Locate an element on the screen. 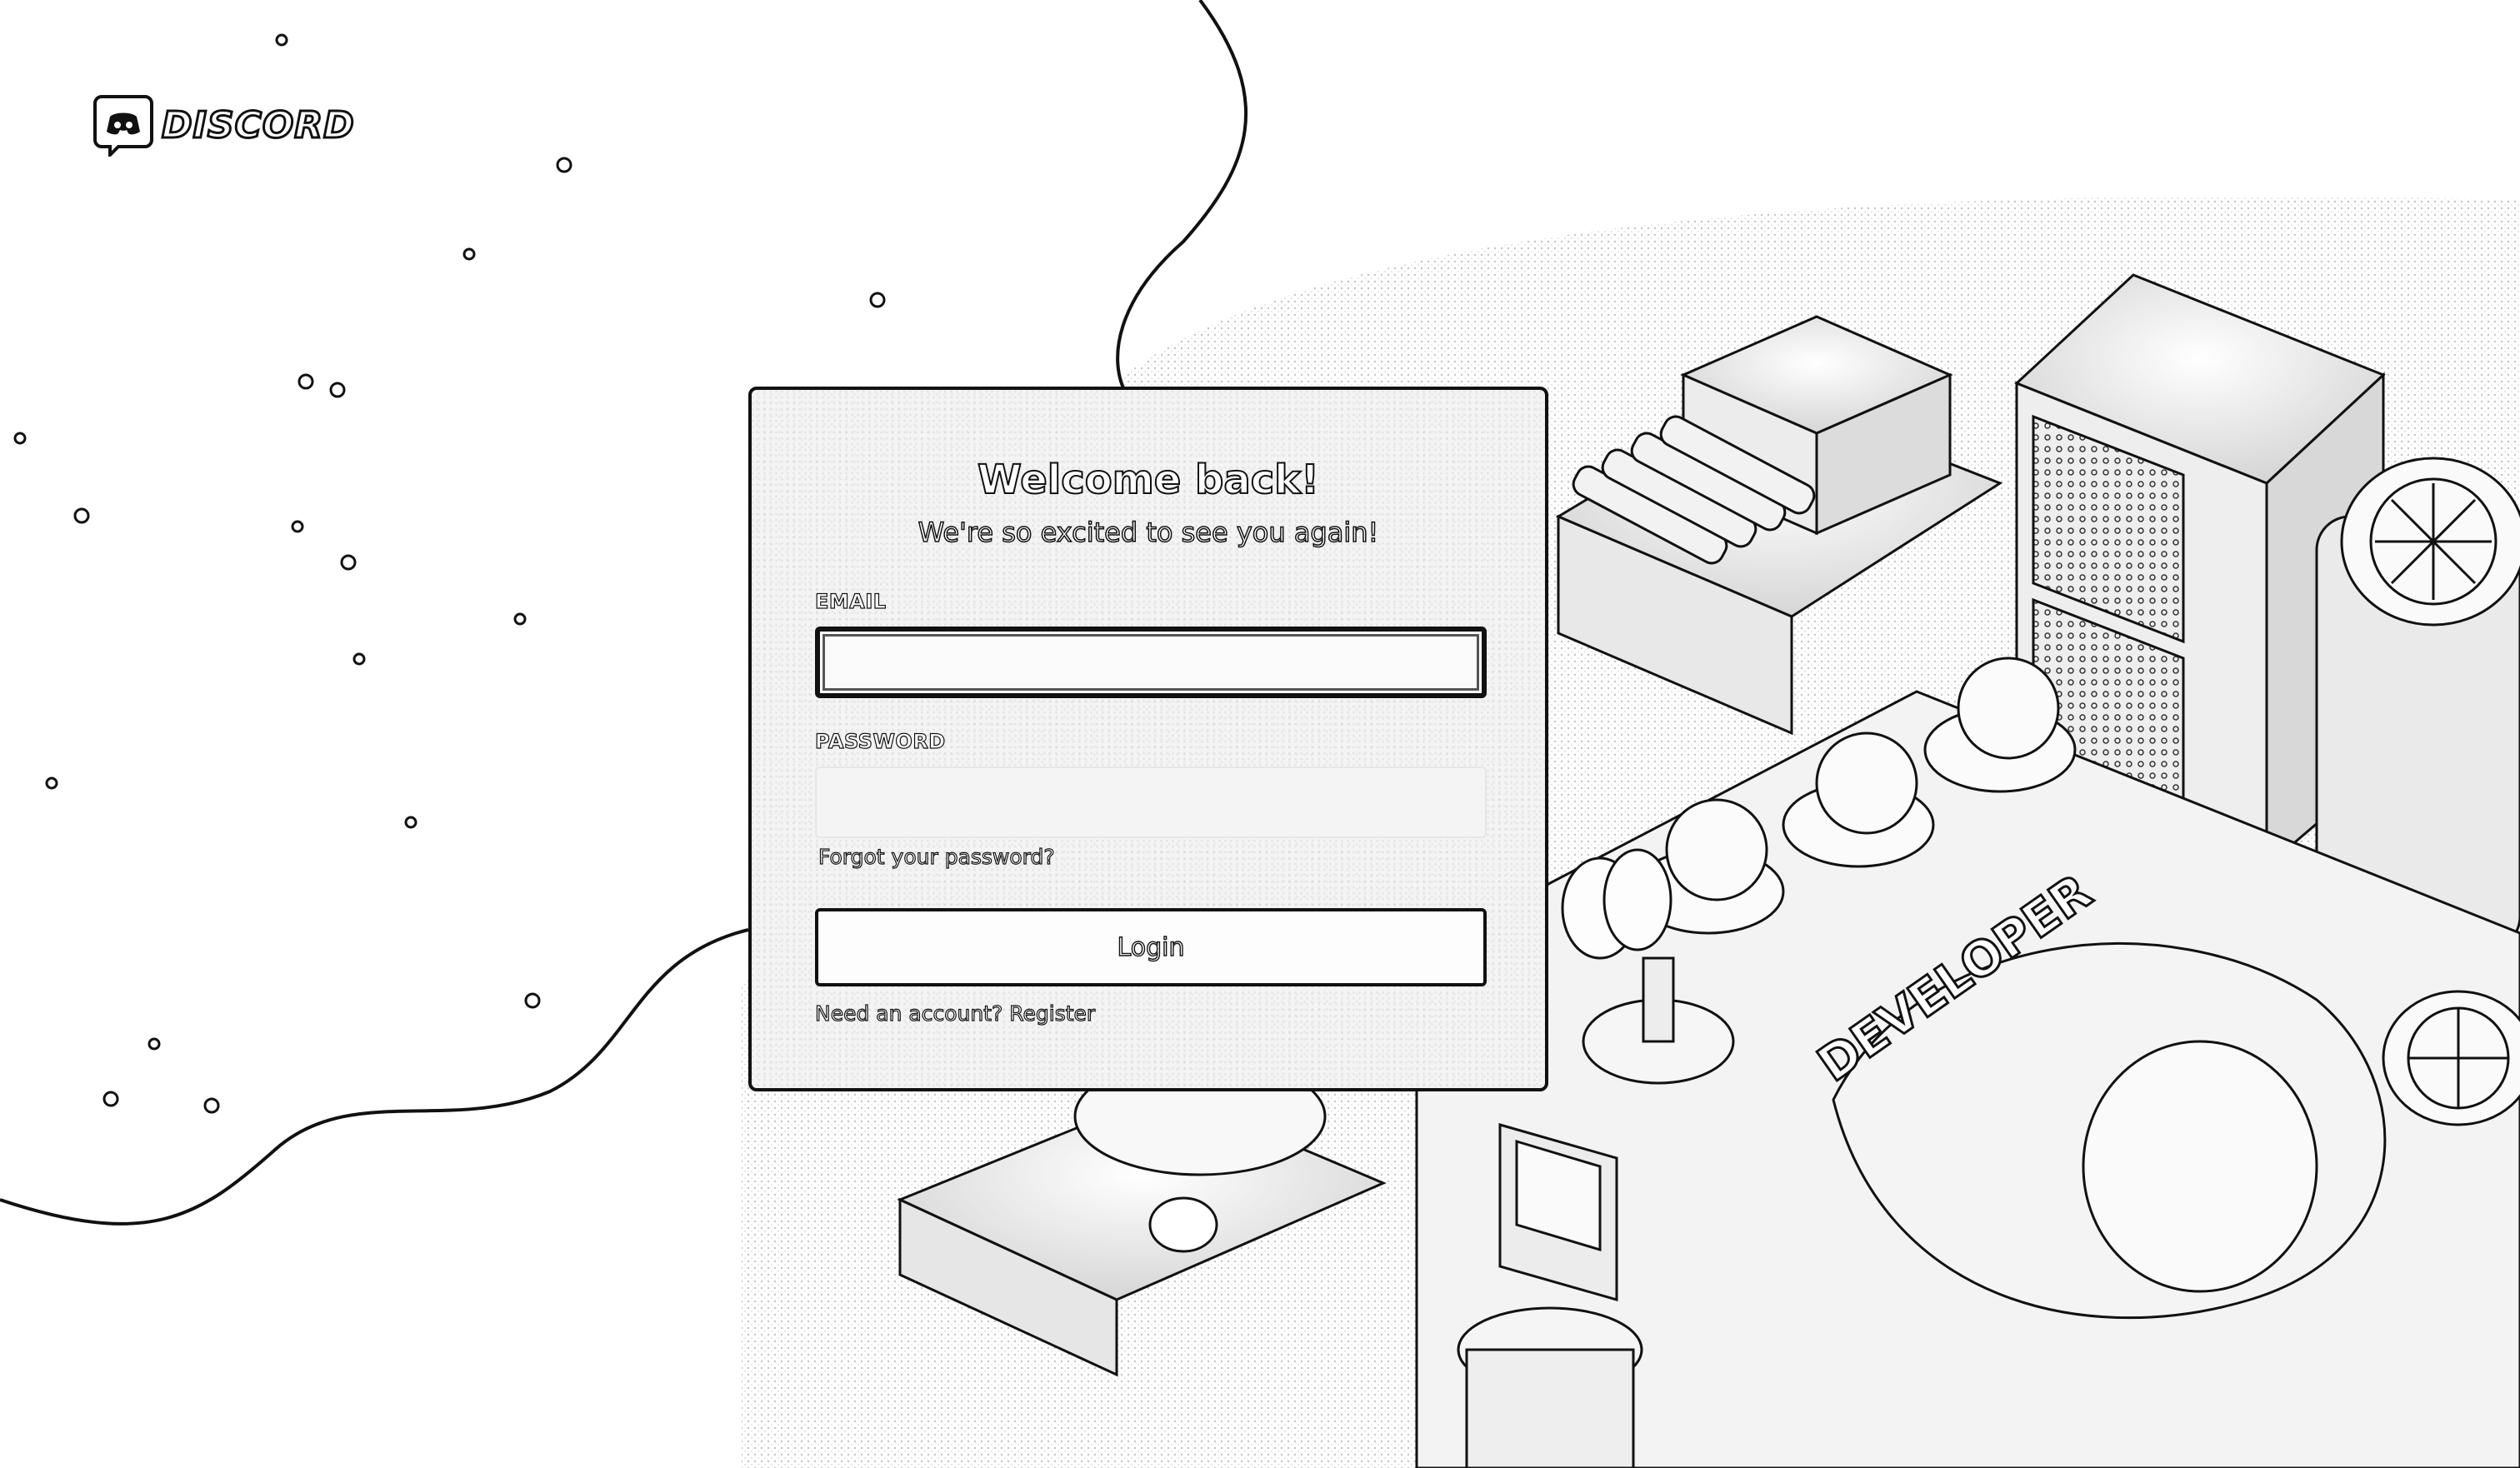  register-row: Need an account? Register is located at coordinates (955, 1013).